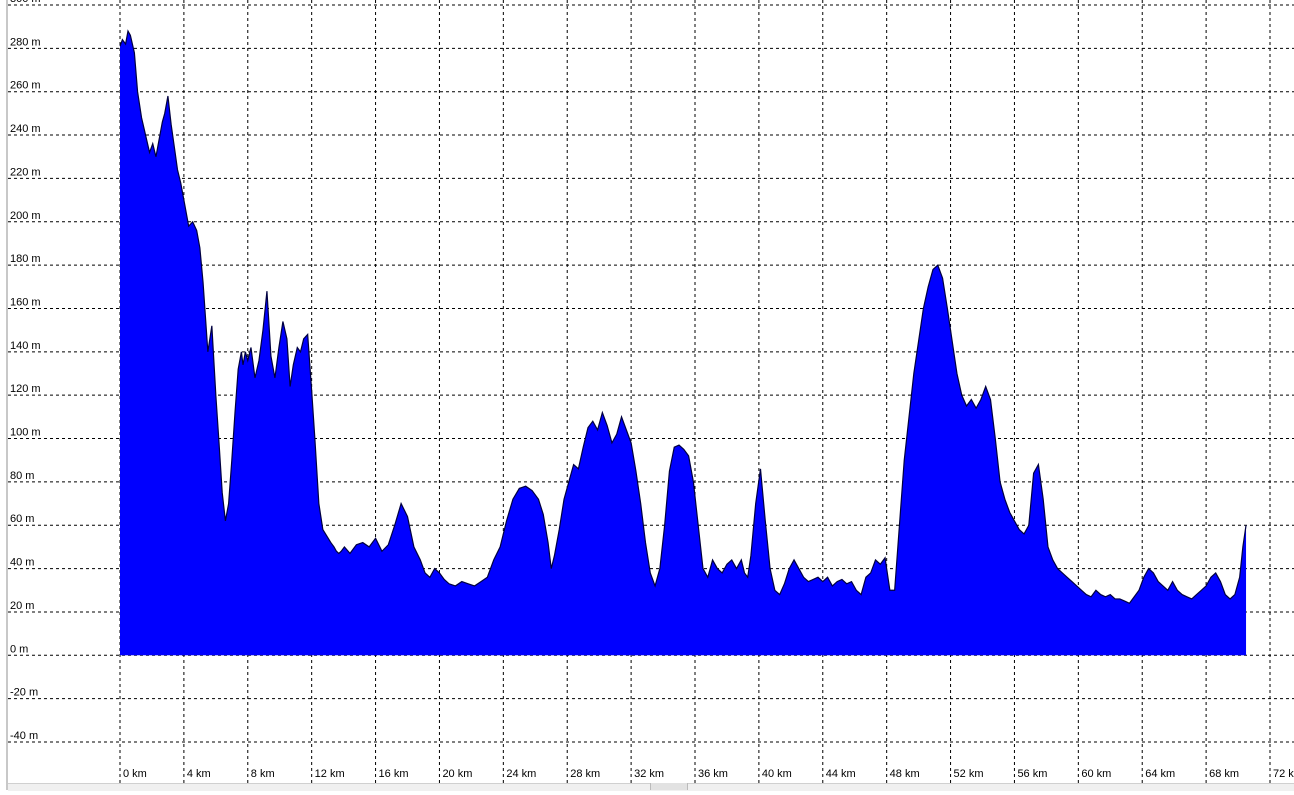  Describe the element at coordinates (25, 346) in the screenshot. I see `y-tick-label: 140 m` at that location.